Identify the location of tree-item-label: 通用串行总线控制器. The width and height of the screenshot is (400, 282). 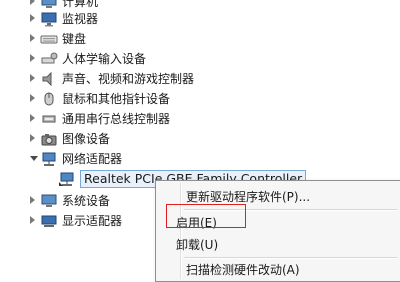
(116, 119).